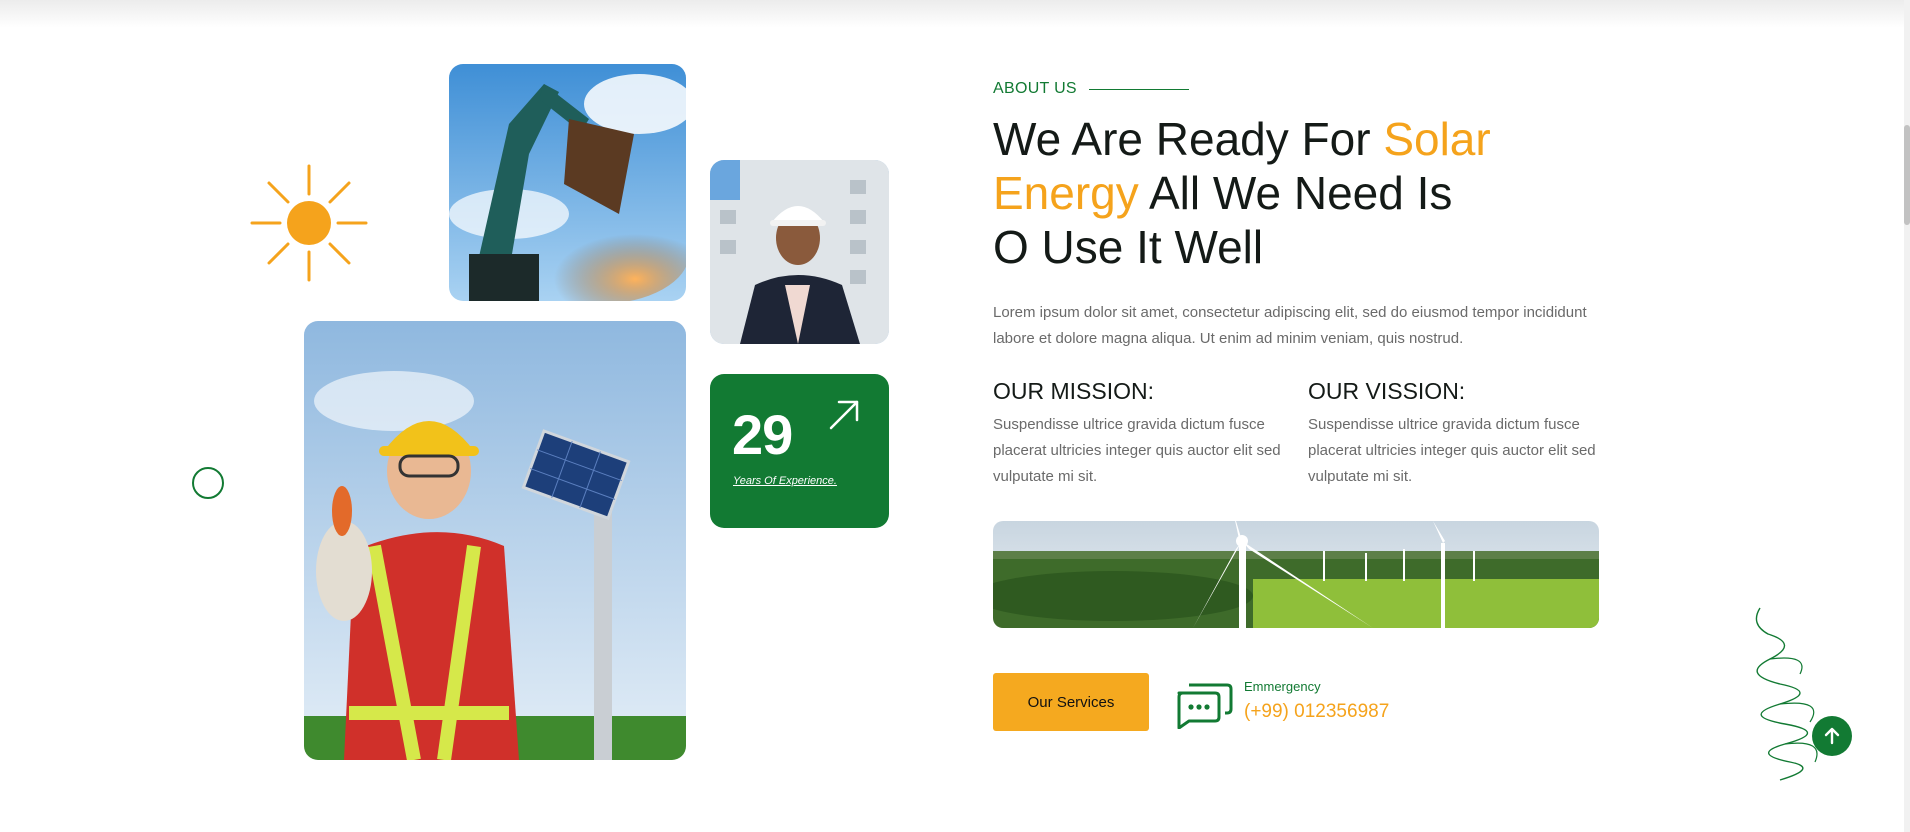 The height and width of the screenshot is (832, 1910). Describe the element at coordinates (1035, 88) in the screenshot. I see `eyebrow-text: ABOUT US` at that location.